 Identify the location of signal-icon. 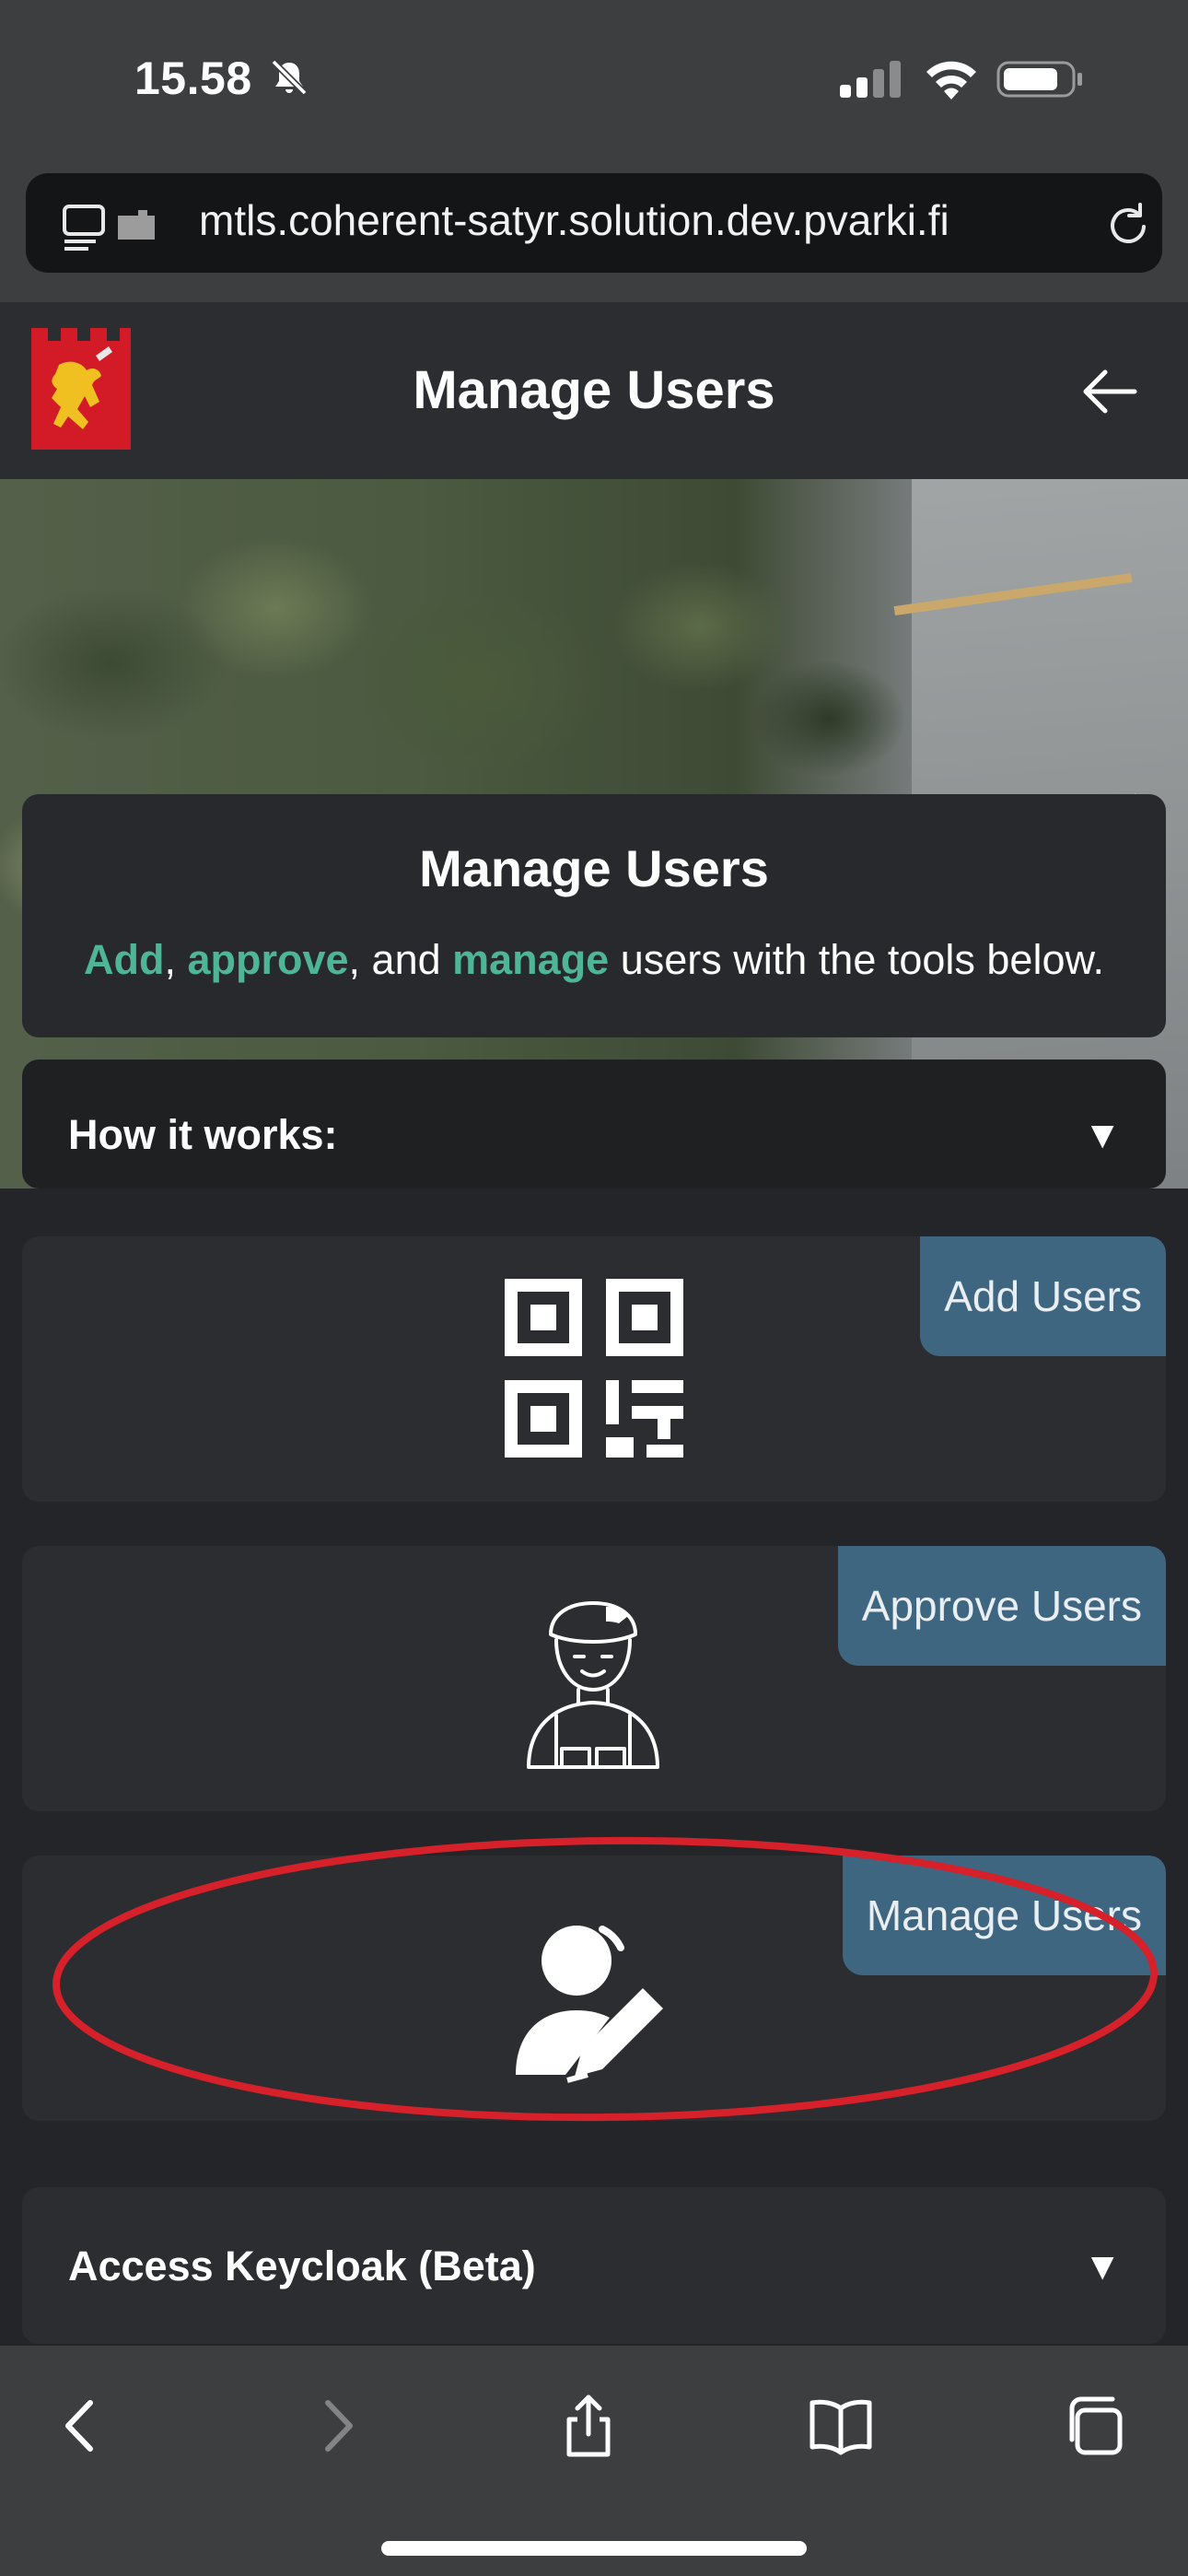
(870, 79).